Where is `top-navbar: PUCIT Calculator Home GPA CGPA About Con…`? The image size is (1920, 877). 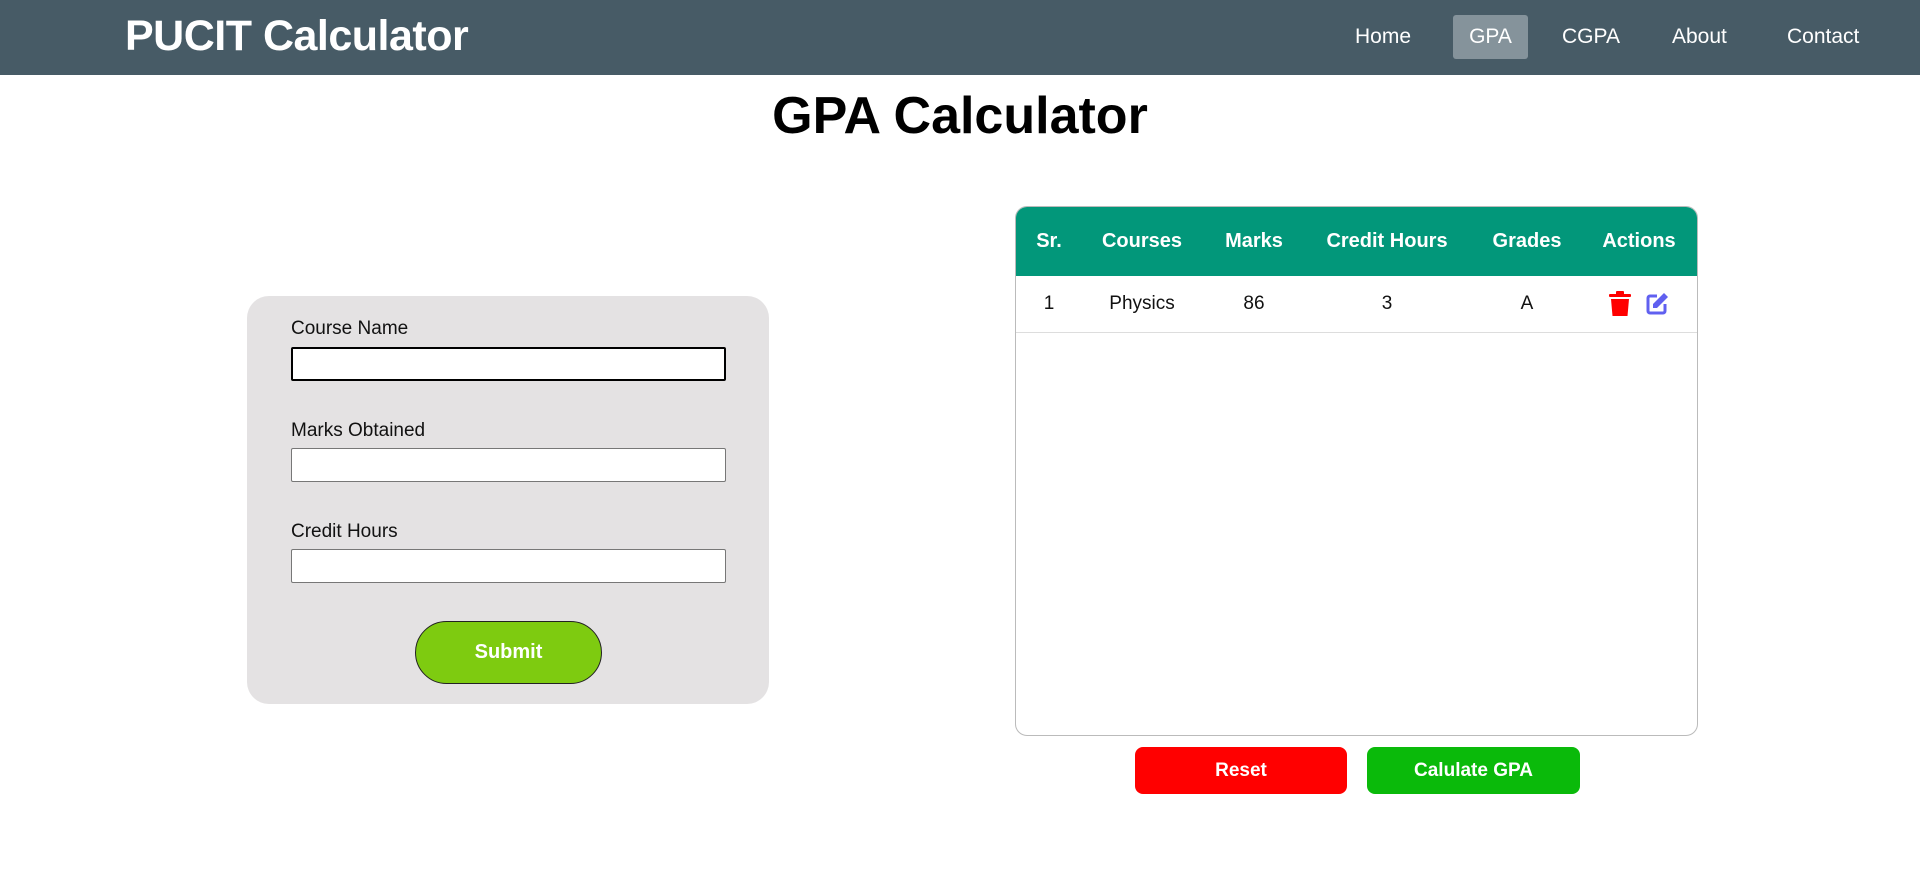 top-navbar: PUCIT Calculator Home GPA CGPA About Con… is located at coordinates (960, 37).